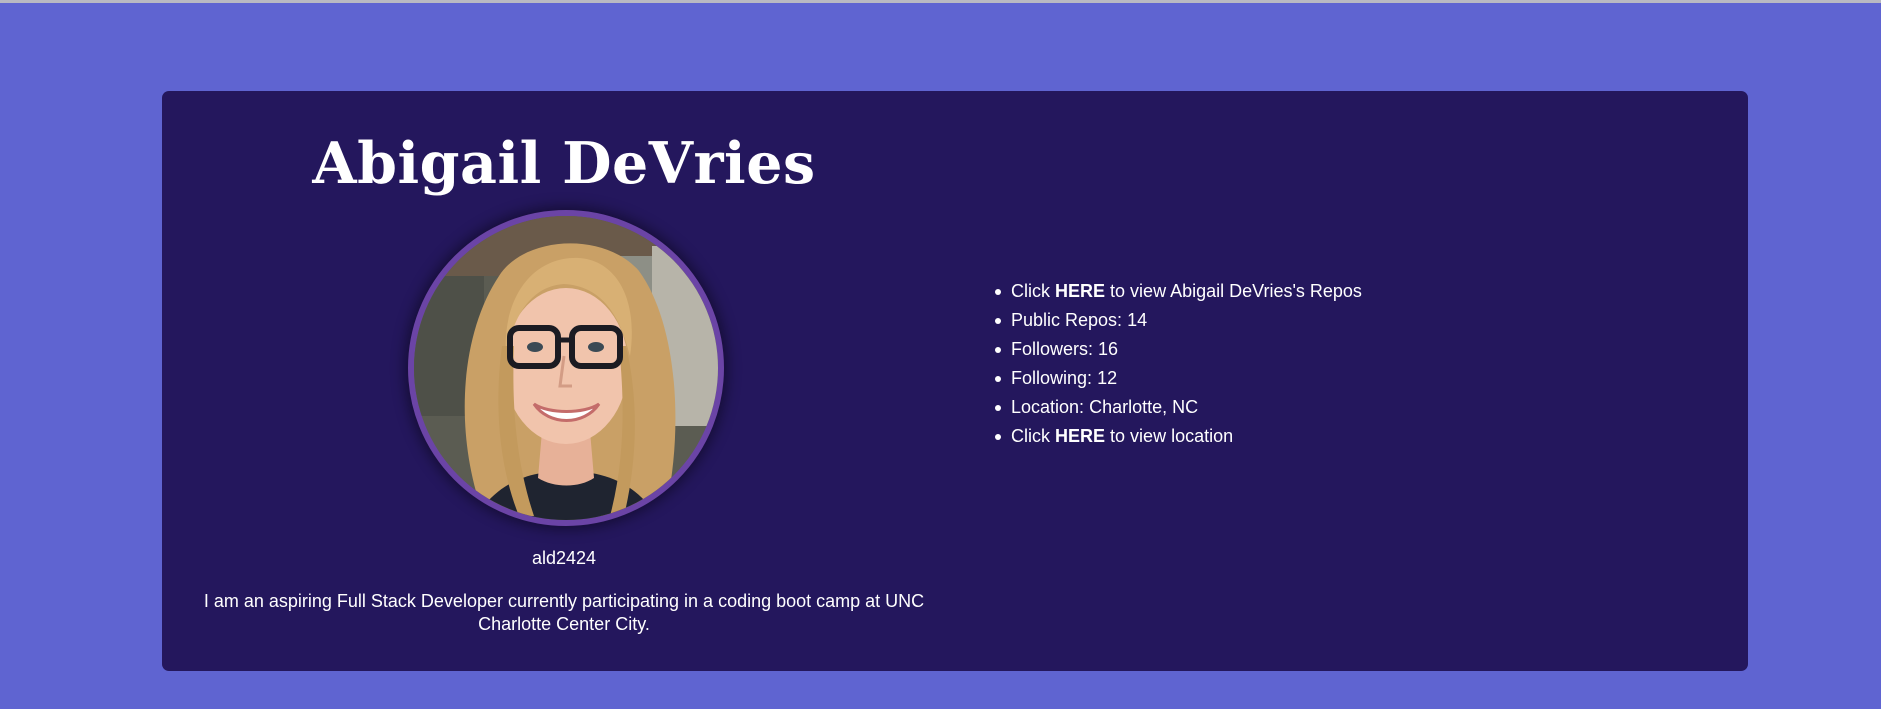 The height and width of the screenshot is (709, 1881). What do you see at coordinates (1080, 436) in the screenshot?
I see `location-here-link: HERE` at bounding box center [1080, 436].